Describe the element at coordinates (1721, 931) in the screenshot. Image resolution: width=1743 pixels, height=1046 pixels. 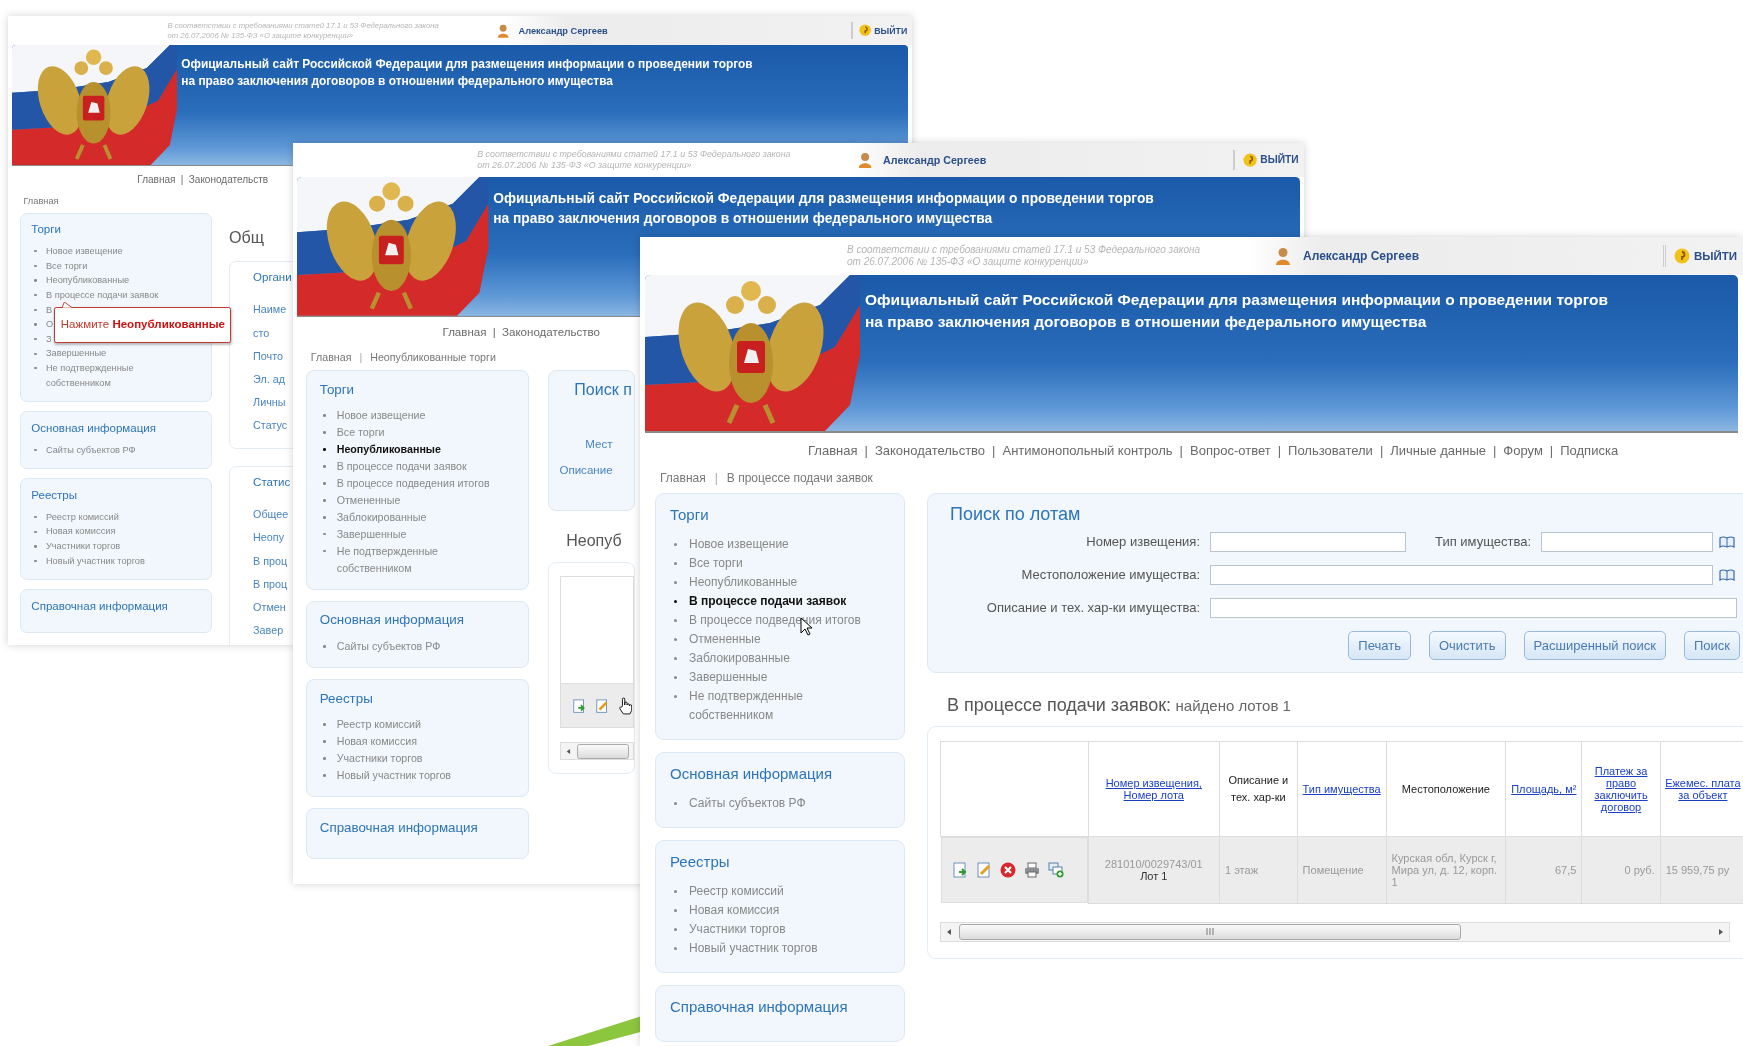
I see `scroll-right-icon` at that location.